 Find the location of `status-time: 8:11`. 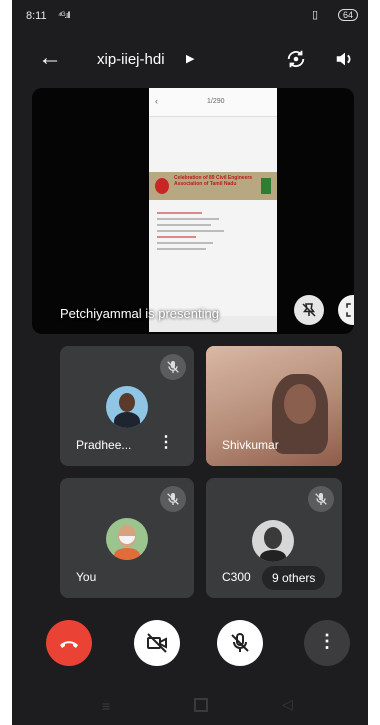

status-time: 8:11 is located at coordinates (36, 16).